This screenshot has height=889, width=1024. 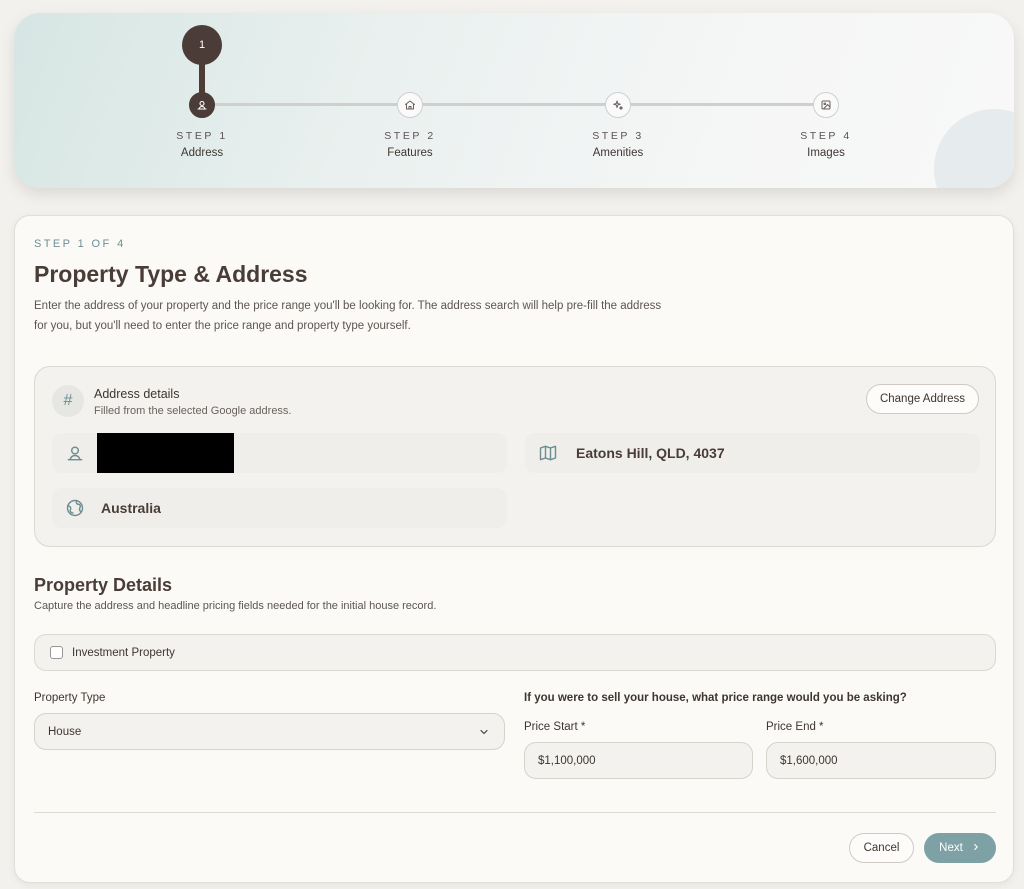 I want to click on step-label: Features, so click(x=410, y=153).